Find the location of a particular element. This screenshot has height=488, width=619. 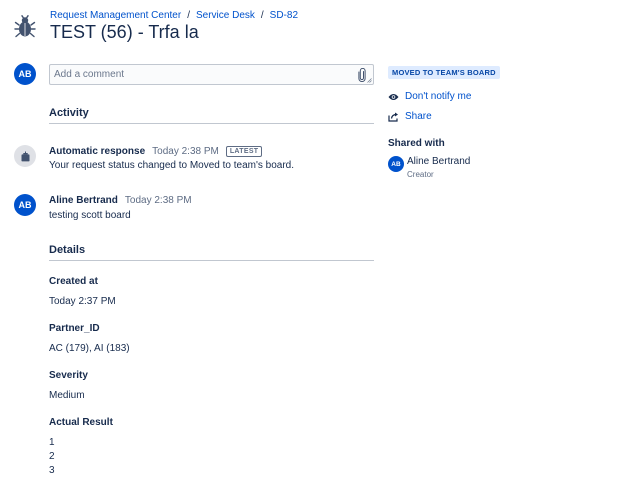

activity-text: testing scott board is located at coordinates (90, 215).